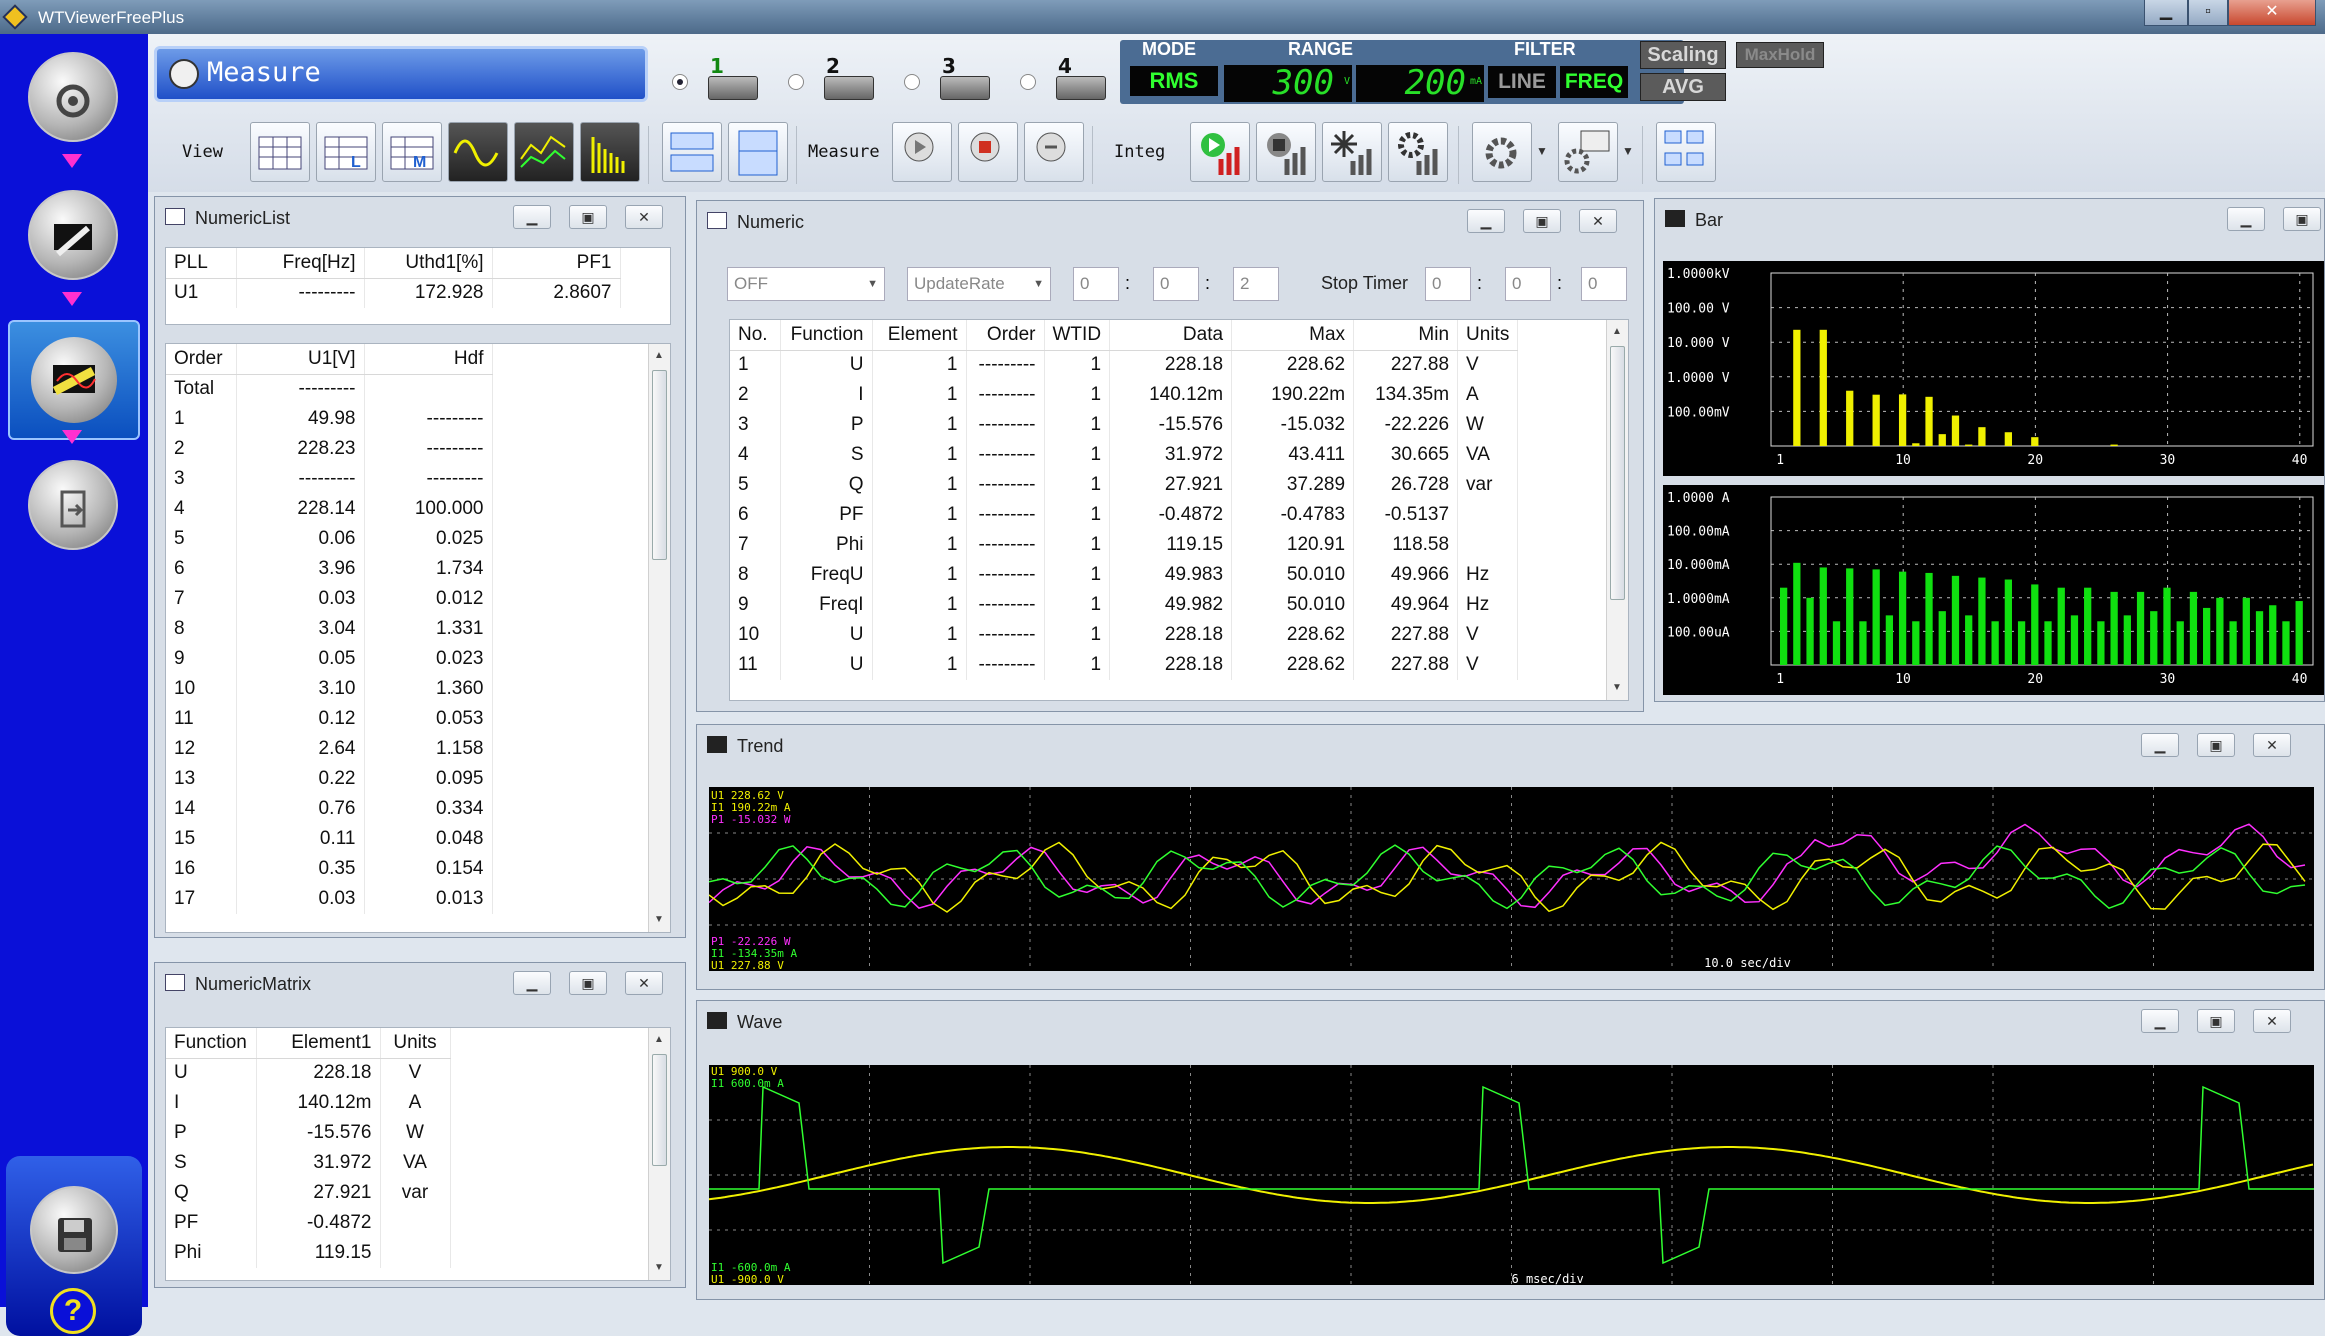  What do you see at coordinates (308, 1193) in the screenshot?
I see `table-row: Q 27.921 var` at bounding box center [308, 1193].